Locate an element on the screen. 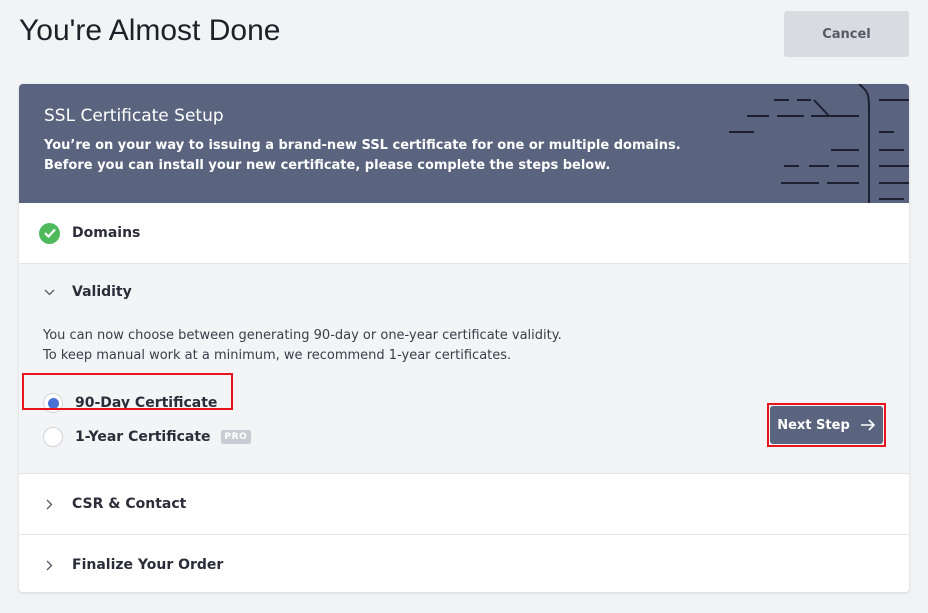 The width and height of the screenshot is (928, 613). step-finalize-order: Finalize Your Order is located at coordinates (464, 563).